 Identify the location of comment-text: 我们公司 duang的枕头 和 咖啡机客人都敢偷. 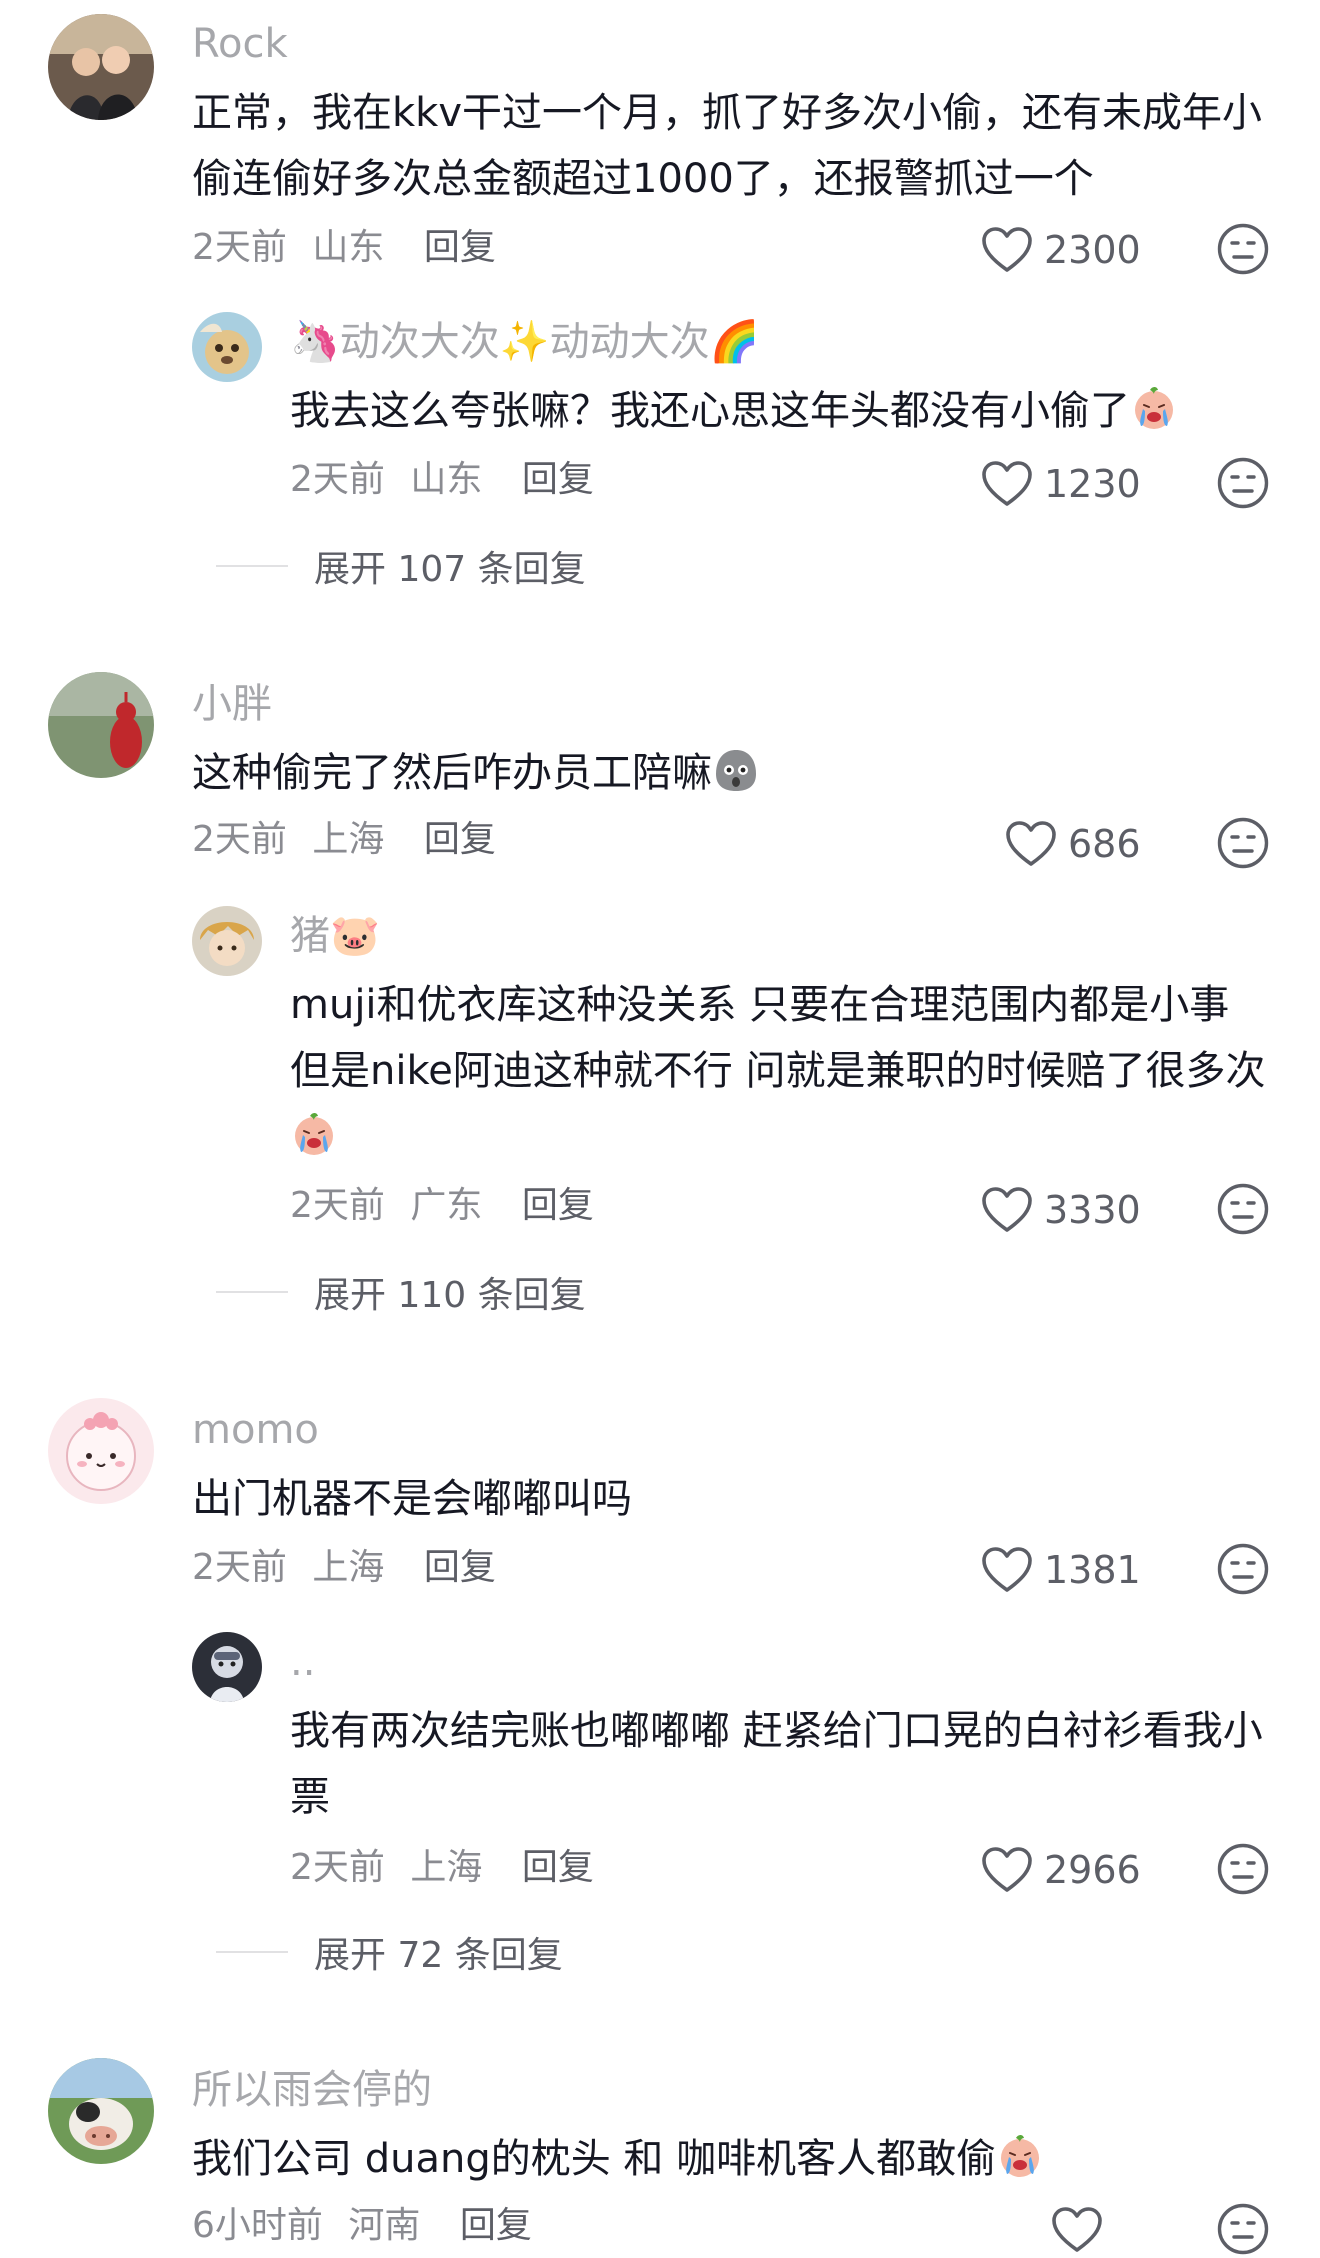
(737, 2159).